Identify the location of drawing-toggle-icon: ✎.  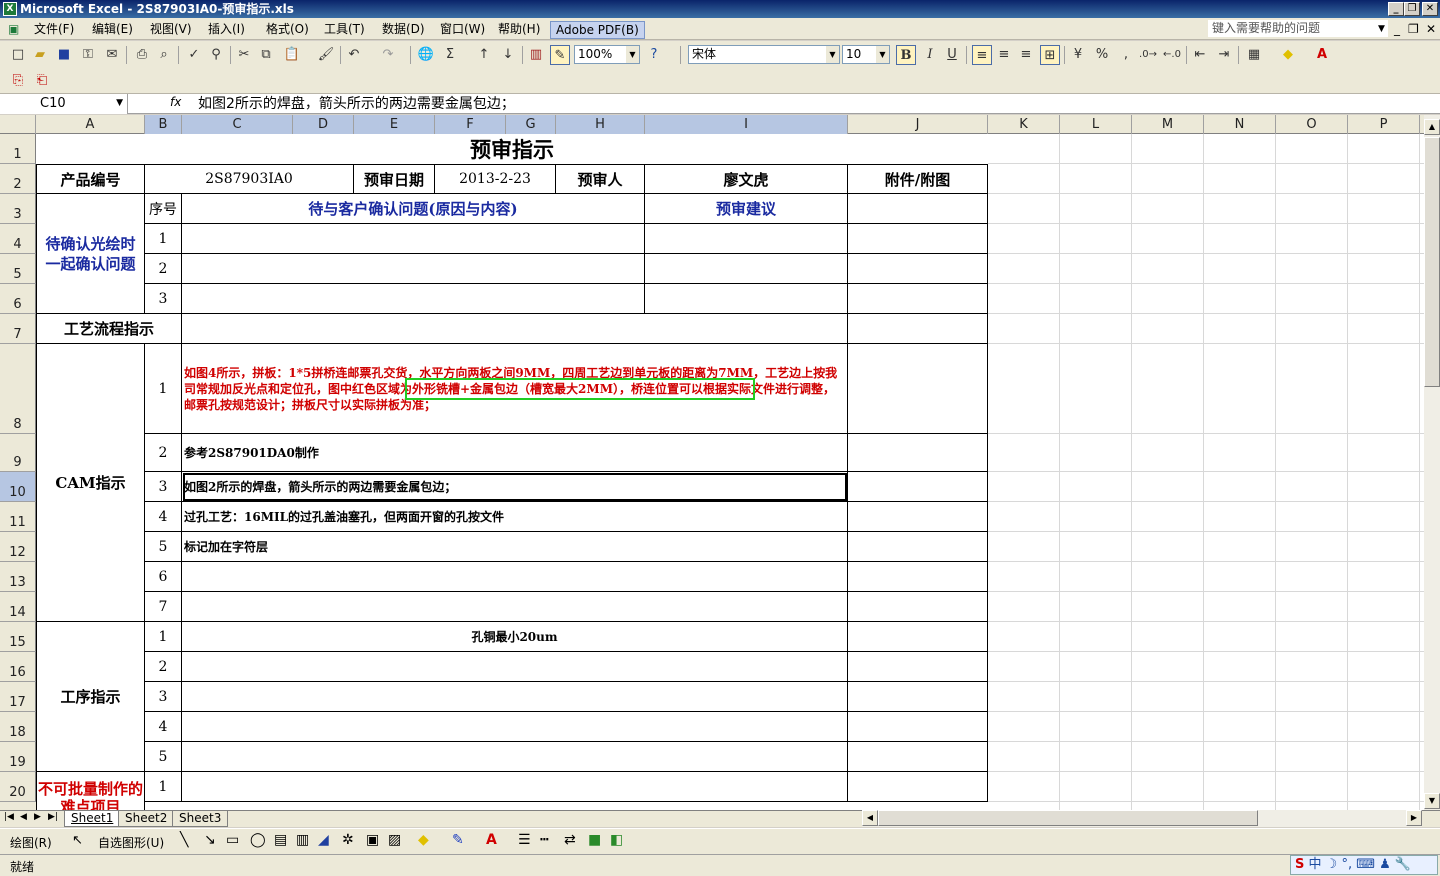
(560, 55).